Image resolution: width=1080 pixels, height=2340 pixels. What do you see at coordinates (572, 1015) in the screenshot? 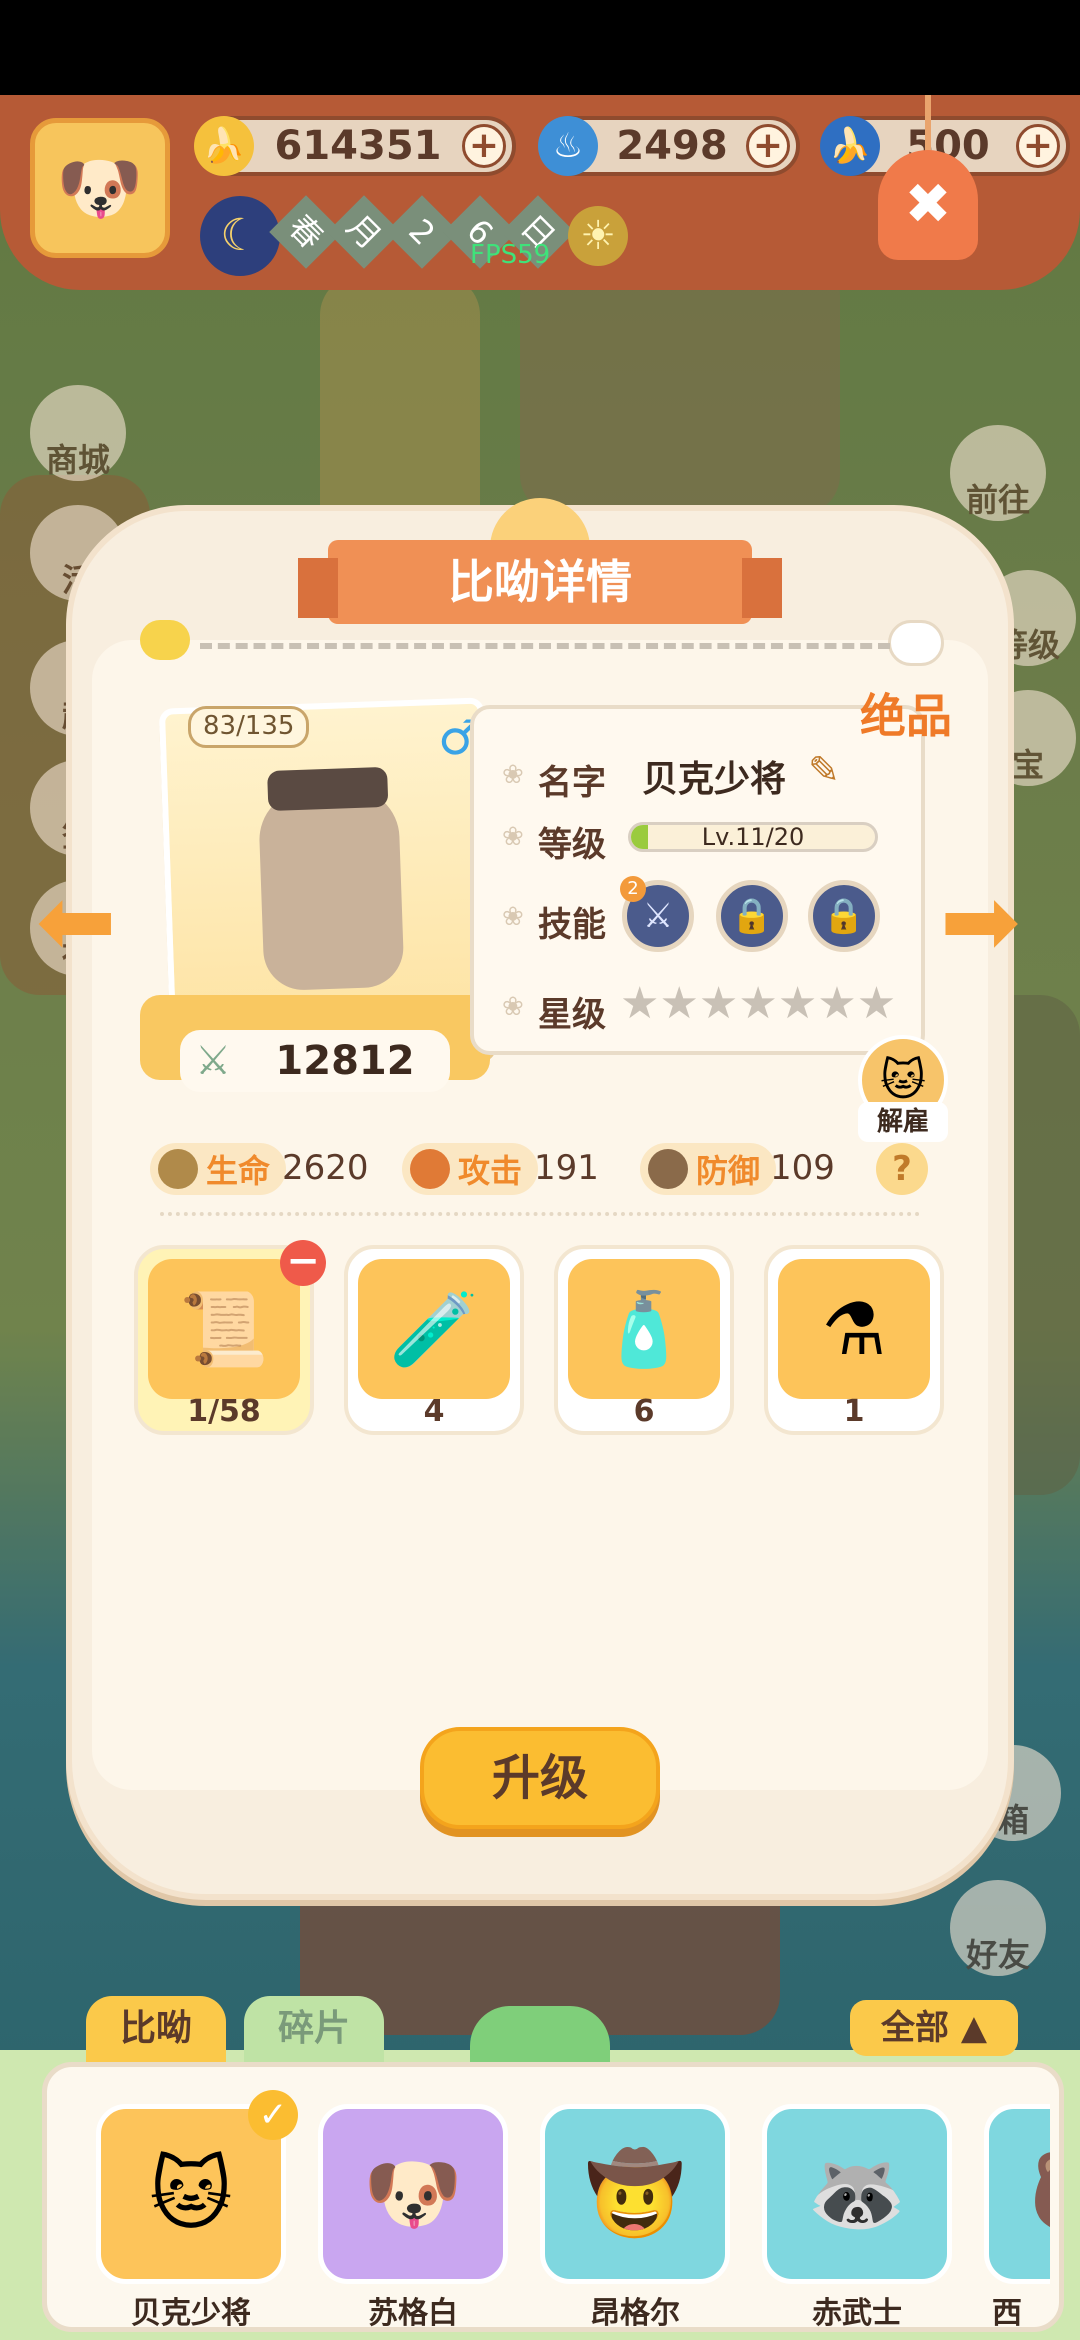
I see `star-label: 星级` at bounding box center [572, 1015].